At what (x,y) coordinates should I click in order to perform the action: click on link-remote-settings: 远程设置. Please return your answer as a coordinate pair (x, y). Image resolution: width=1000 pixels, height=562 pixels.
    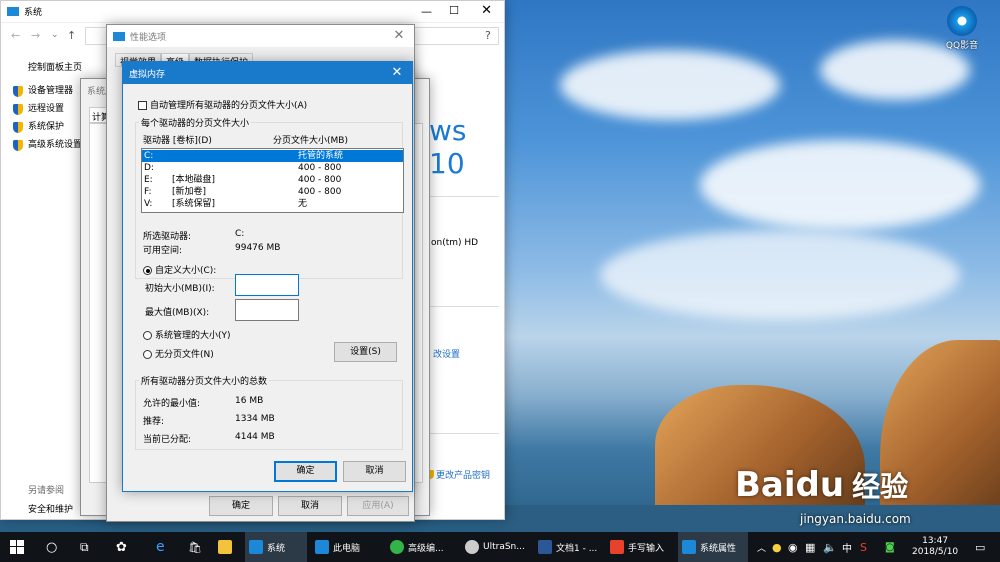
    Looking at the image, I should click on (38, 109).